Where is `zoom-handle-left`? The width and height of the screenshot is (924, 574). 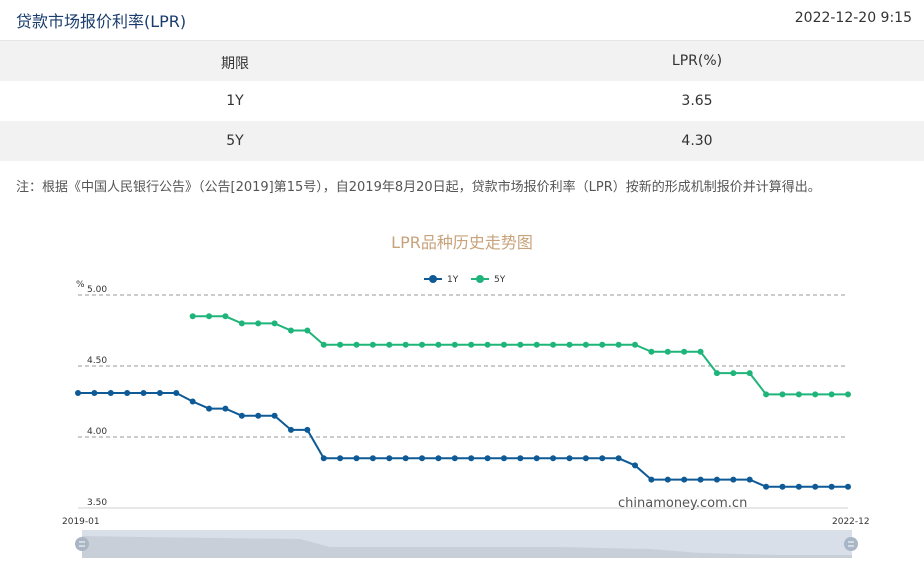
zoom-handle-left is located at coordinates (82, 544).